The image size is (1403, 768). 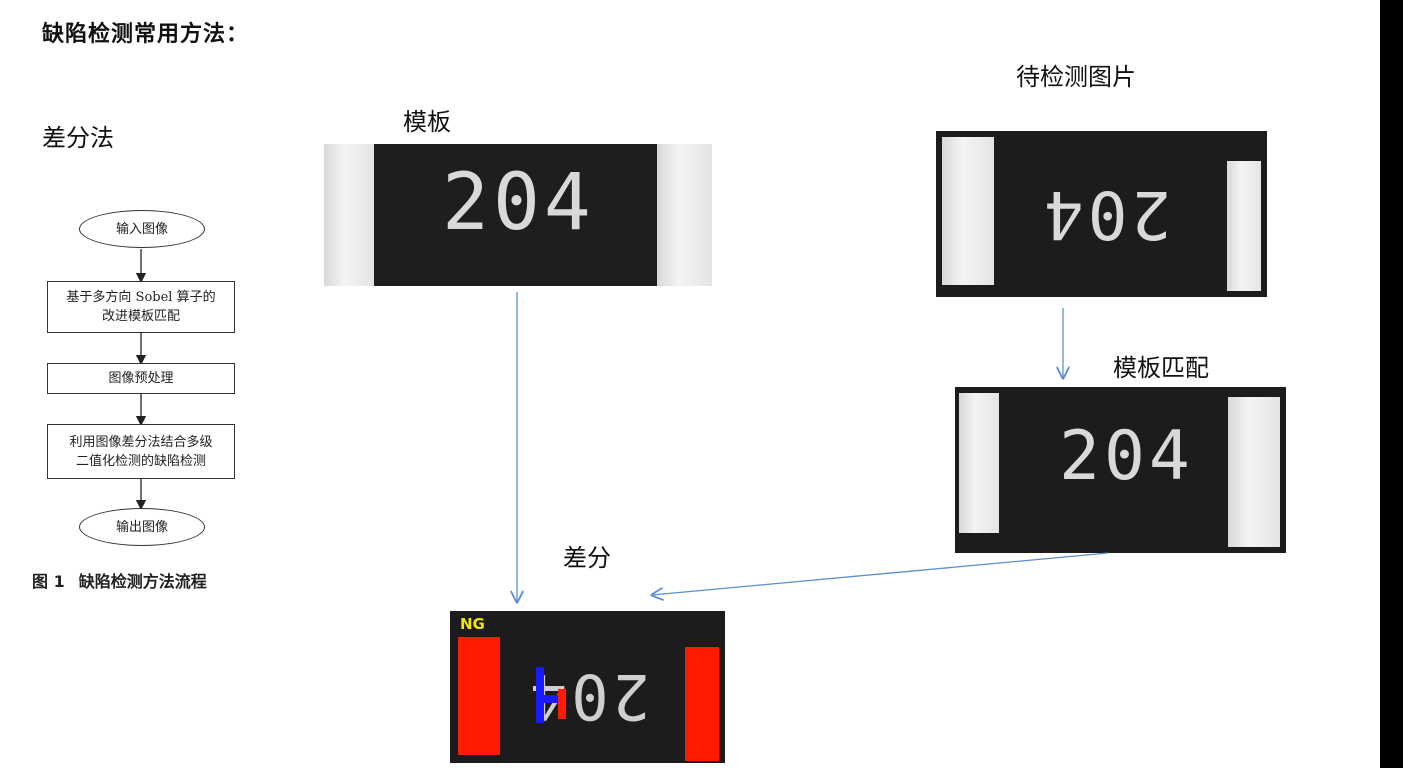 I want to click on arrow-match-to-diff, so click(x=880, y=573).